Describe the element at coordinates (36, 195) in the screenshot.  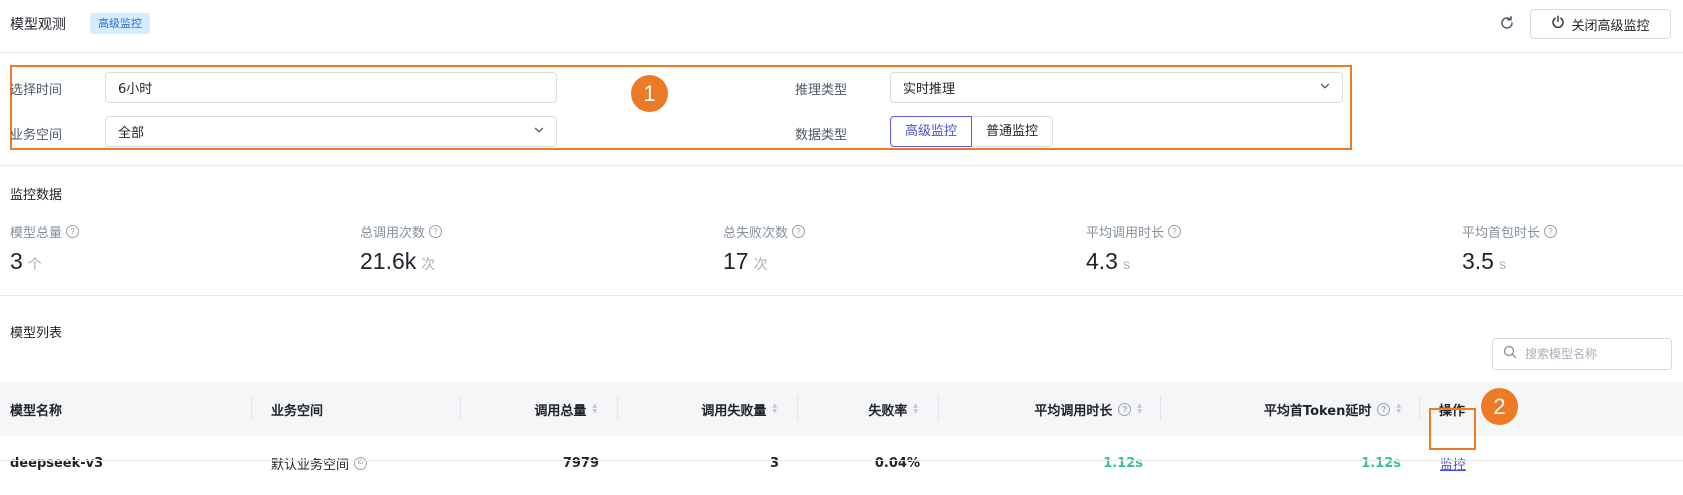
I see `stats-section-title: 监控数据` at that location.